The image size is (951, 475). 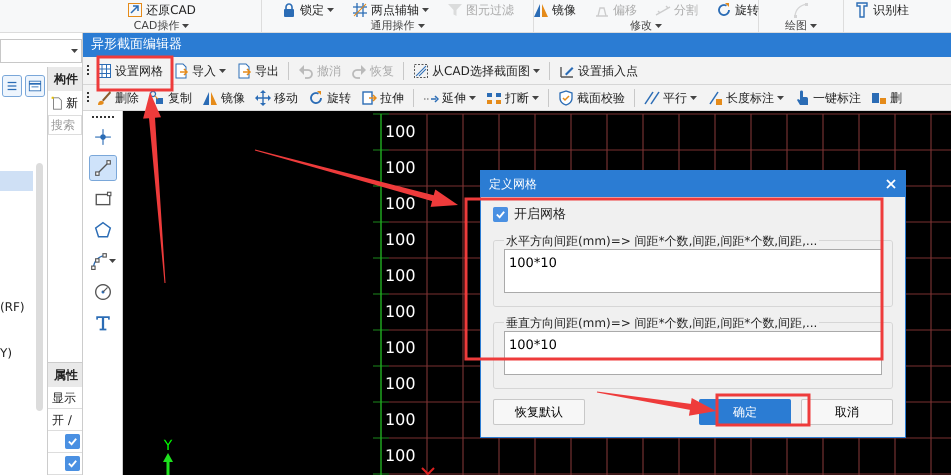 I want to click on toolbar-button: 截面校验, so click(x=591, y=97).